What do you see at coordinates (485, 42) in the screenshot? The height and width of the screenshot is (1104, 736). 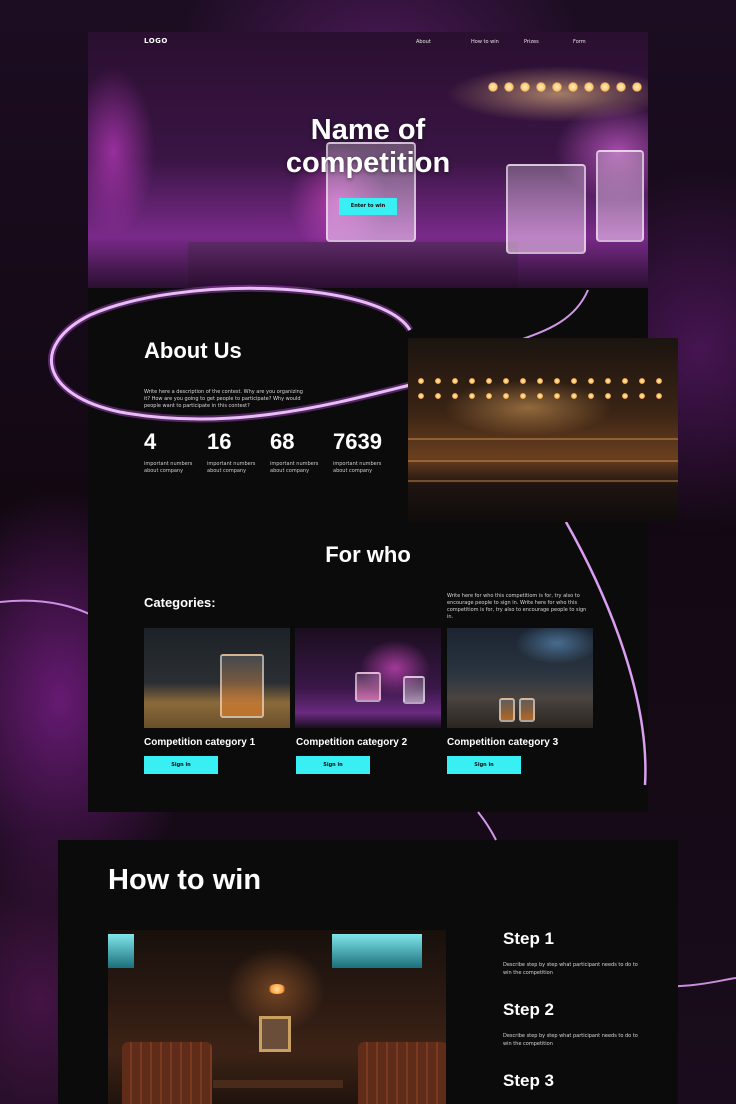 I see `nav-how-to-win: How to win` at bounding box center [485, 42].